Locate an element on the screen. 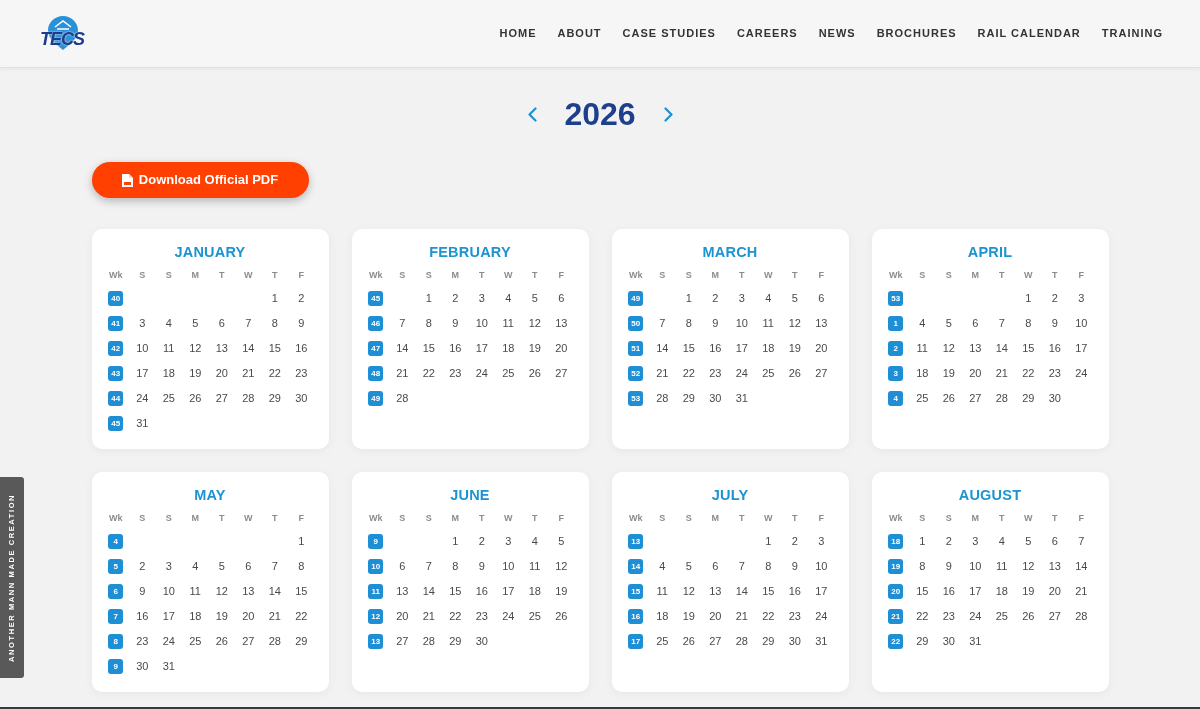 The image size is (1200, 709). week-number-badge: 42 is located at coordinates (116, 348).